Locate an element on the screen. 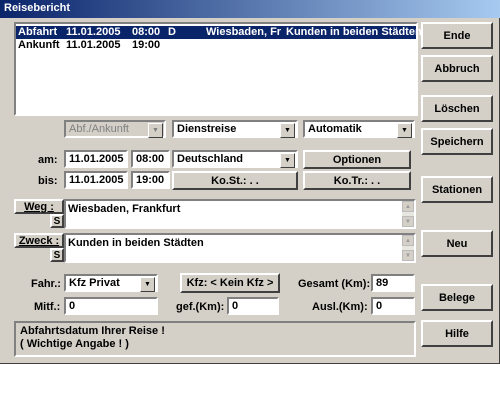 The height and width of the screenshot is (400, 500). reiseart-select: Dienstreise ▼ is located at coordinates (235, 129).